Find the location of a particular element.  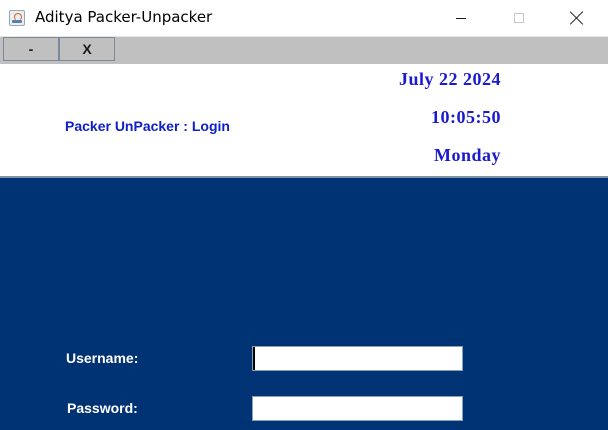

title-bar: Aditya Packer-Unpacker is located at coordinates (304, 18).